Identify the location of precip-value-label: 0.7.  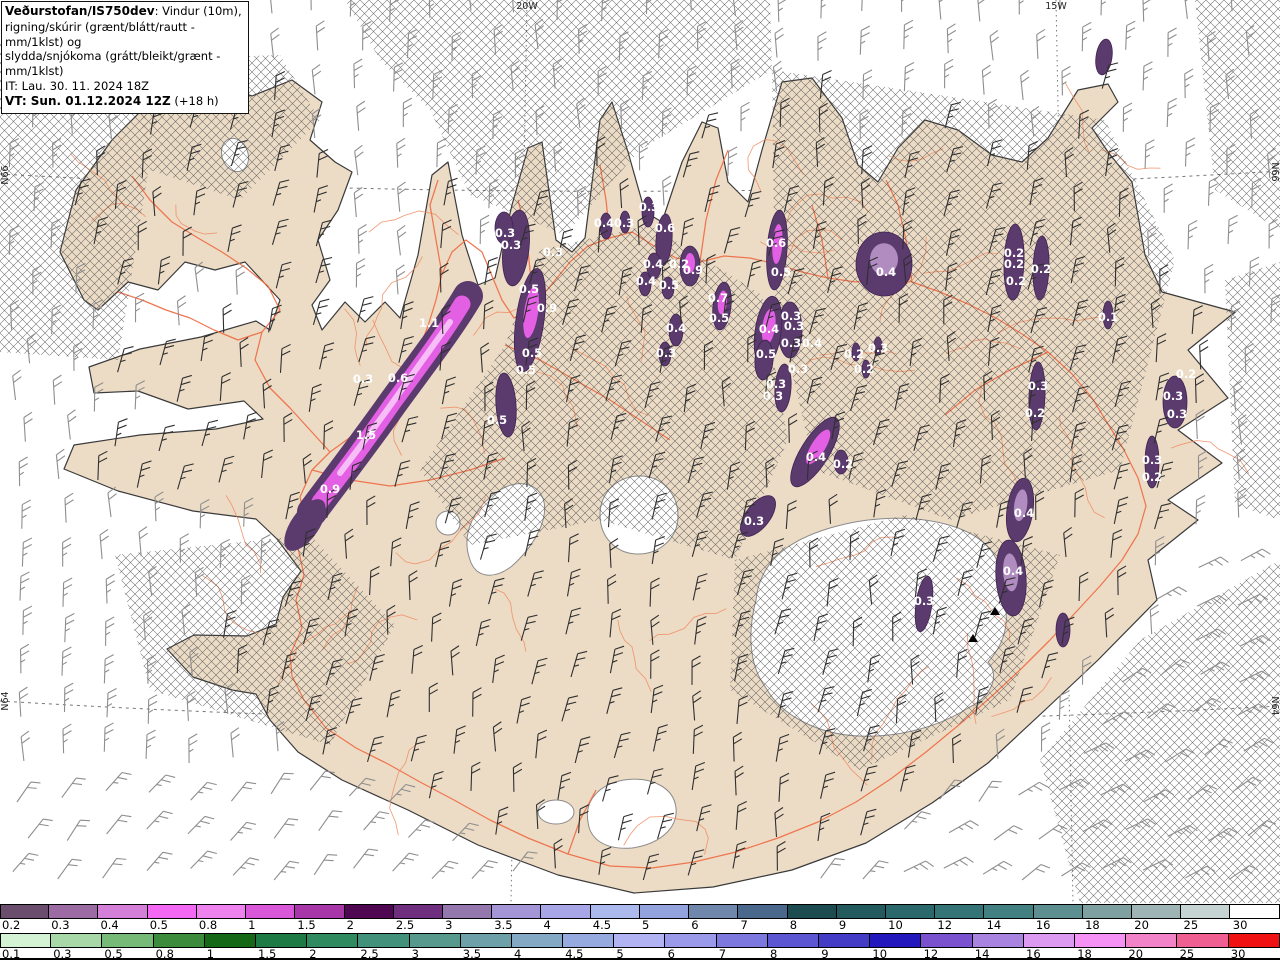
(718, 298).